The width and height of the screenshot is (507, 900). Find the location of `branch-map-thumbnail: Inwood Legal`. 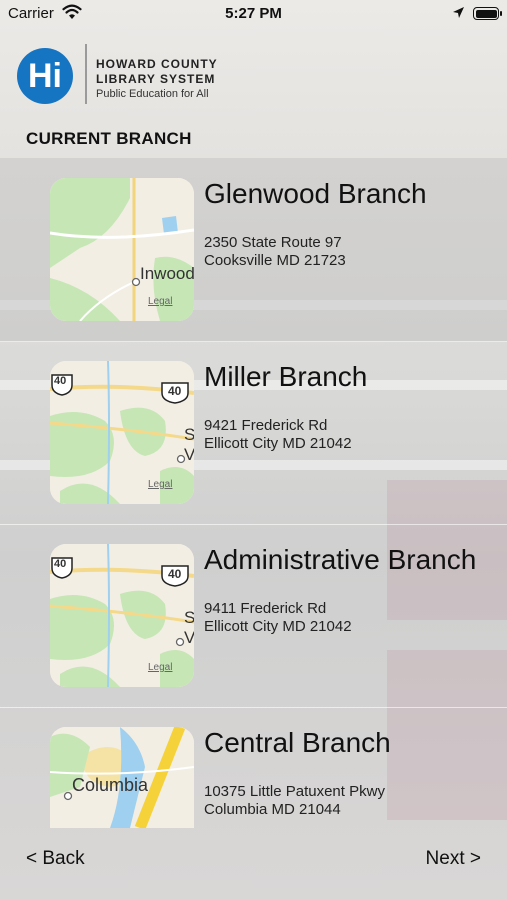

branch-map-thumbnail: Inwood Legal is located at coordinates (122, 249).